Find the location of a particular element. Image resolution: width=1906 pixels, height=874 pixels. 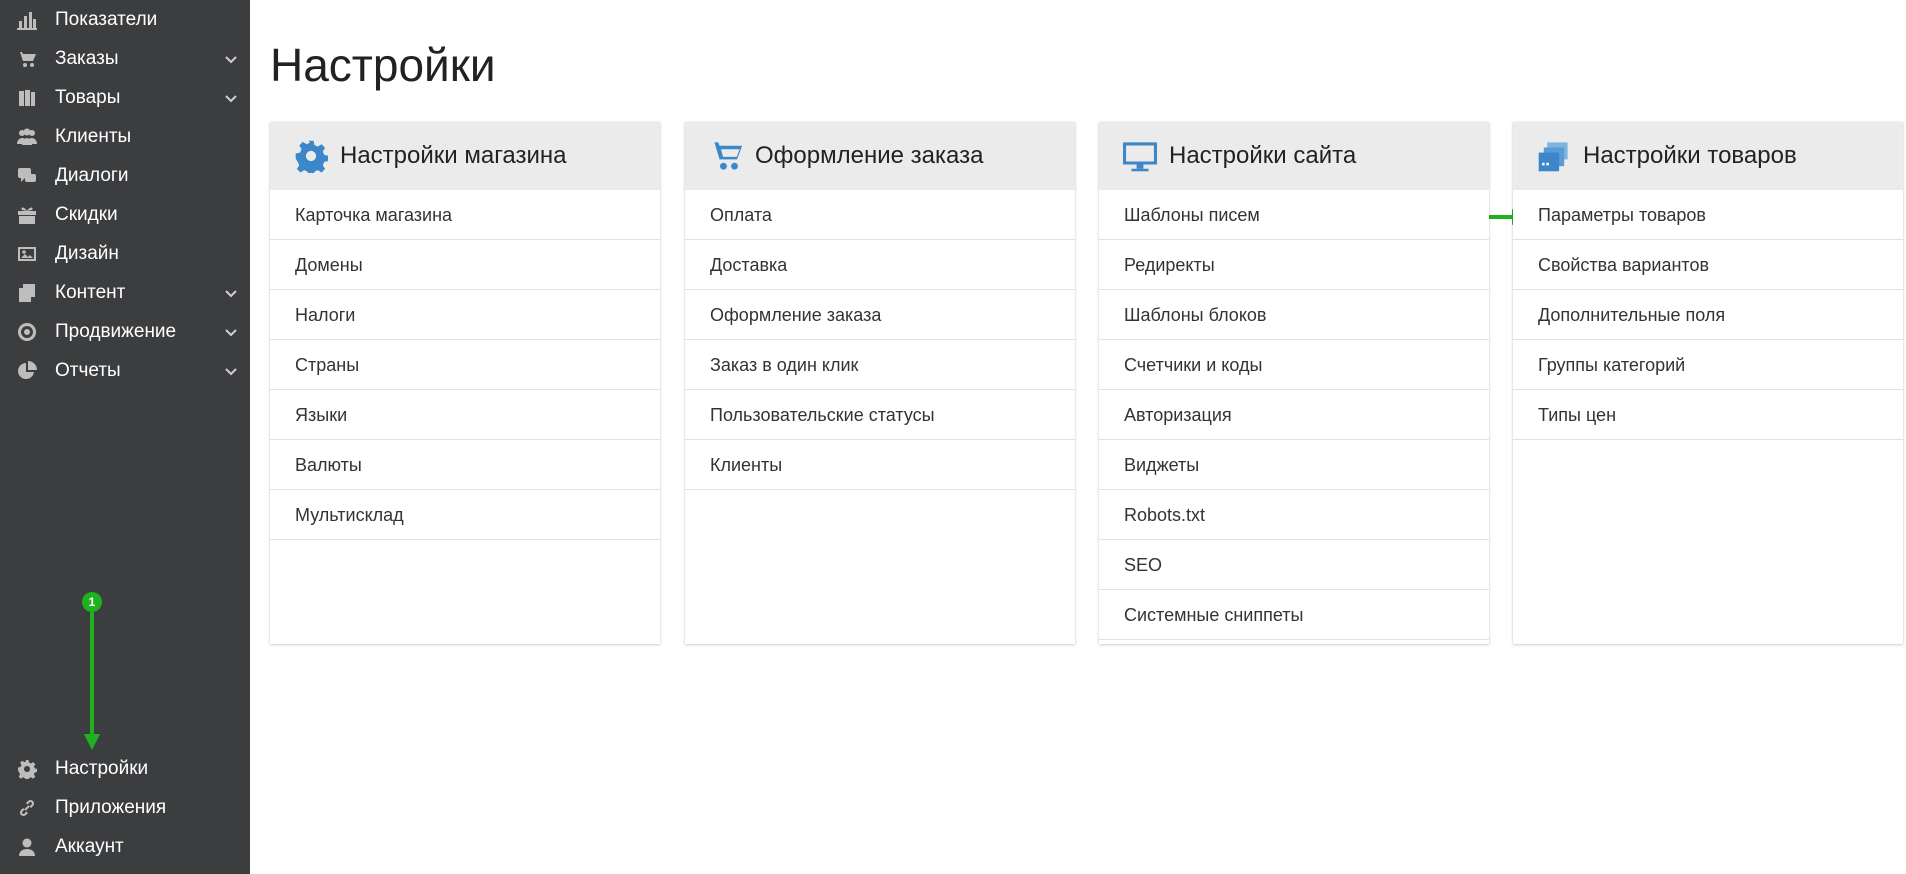

user-icon is located at coordinates (27, 847).